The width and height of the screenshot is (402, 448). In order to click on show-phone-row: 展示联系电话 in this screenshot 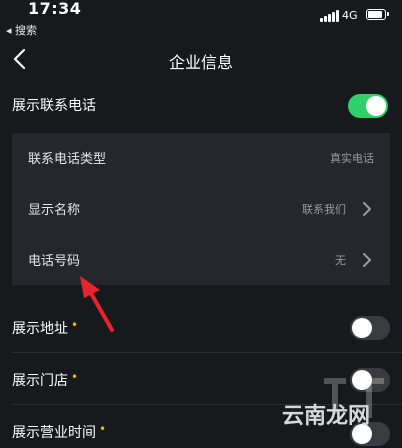, I will do `click(201, 108)`.